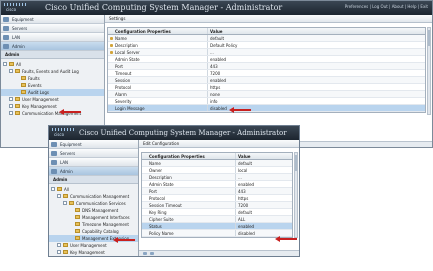 The image size is (433, 271). Describe the element at coordinates (266, 45) in the screenshot. I see `table-row: Description Default Policy` at that location.